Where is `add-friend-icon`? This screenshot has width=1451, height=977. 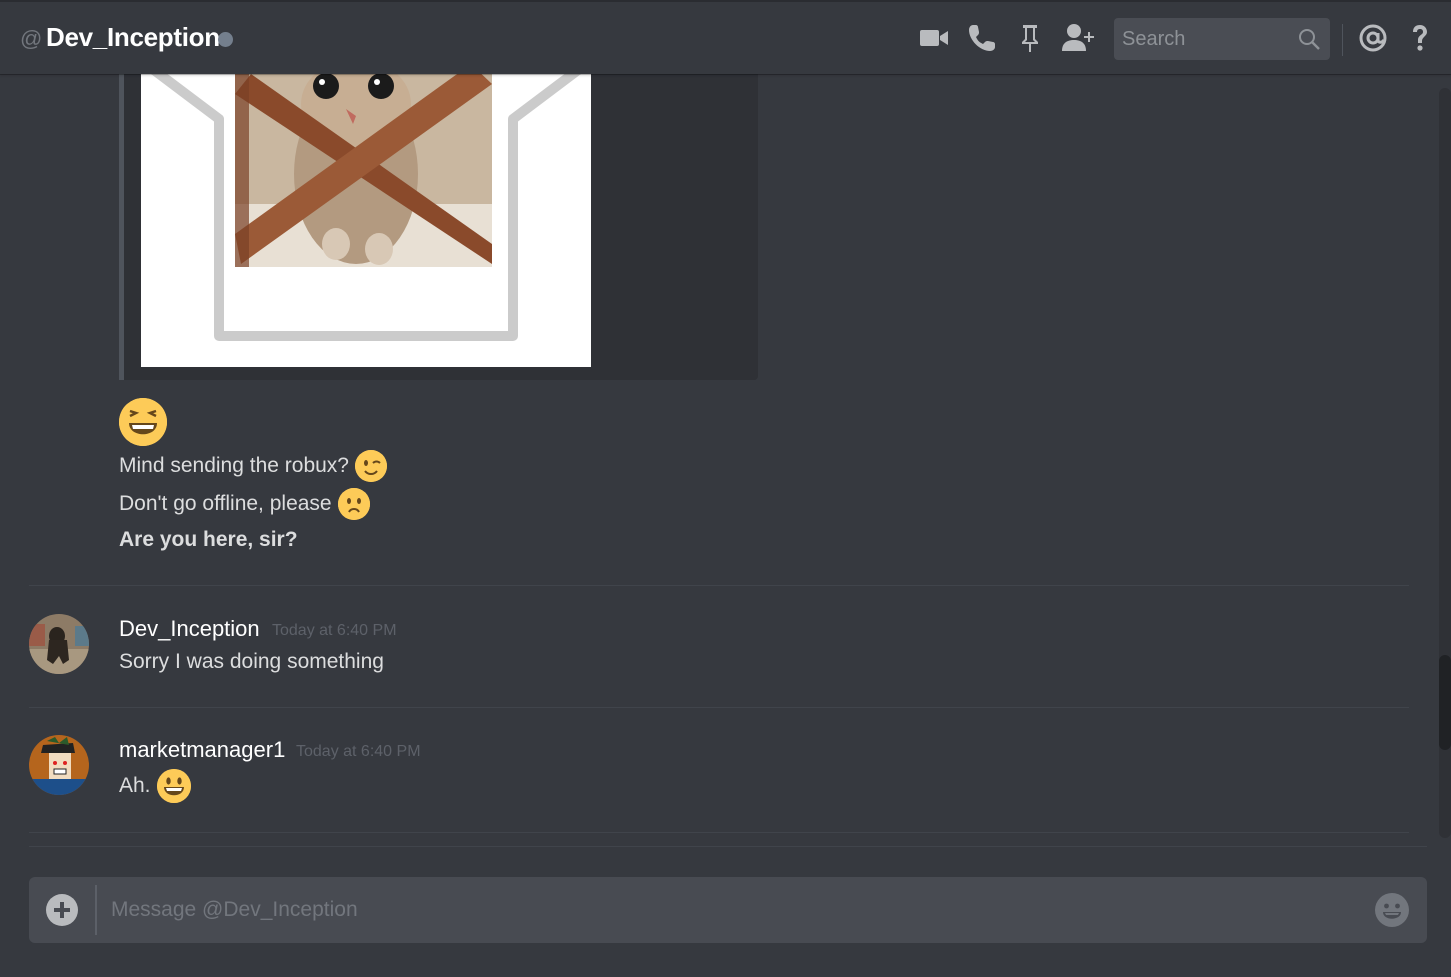
add-friend-icon is located at coordinates (1078, 38).